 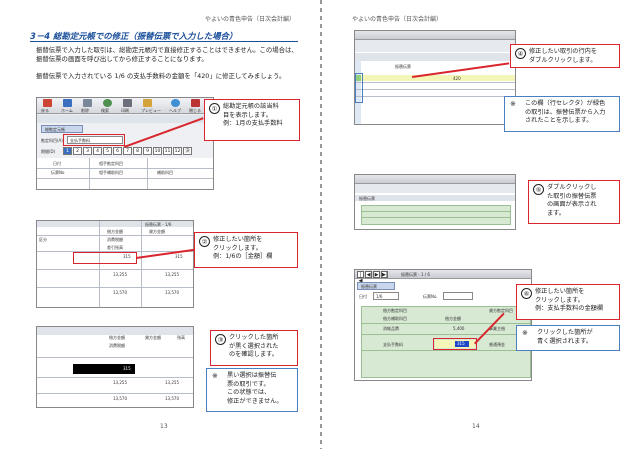 I want to click on slip-panel, so click(x=436, y=215).